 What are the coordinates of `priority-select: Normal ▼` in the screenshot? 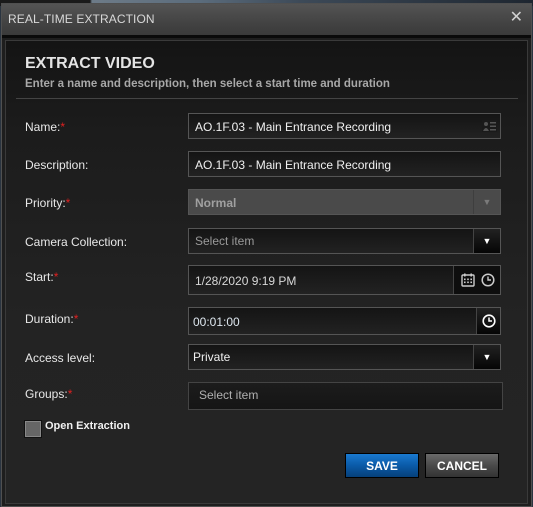 It's located at (344, 202).